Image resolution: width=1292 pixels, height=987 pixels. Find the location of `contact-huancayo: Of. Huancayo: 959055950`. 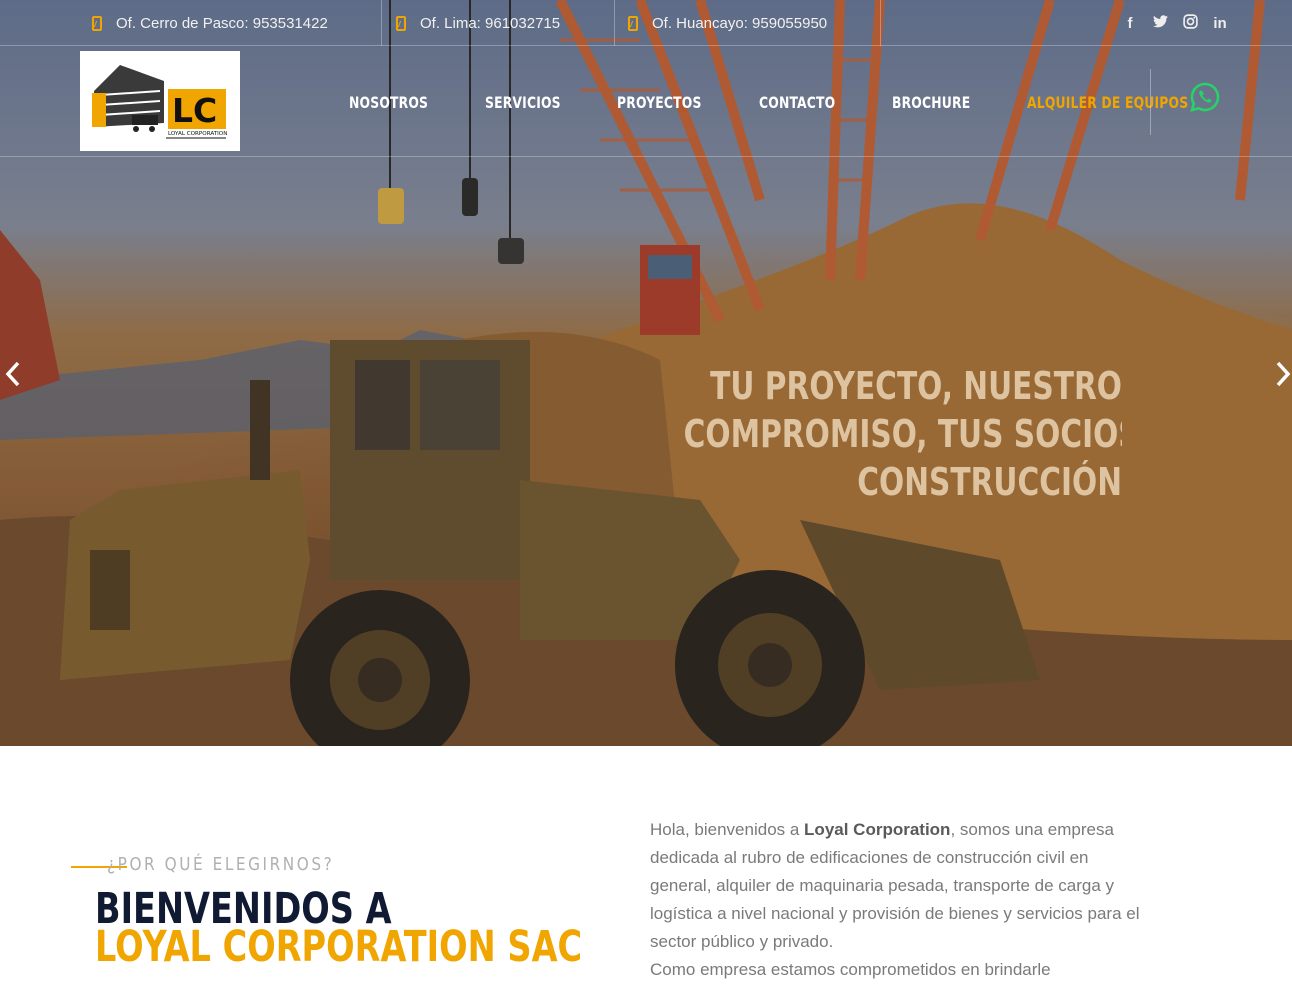

contact-huancayo: Of. Huancayo: 959055950 is located at coordinates (727, 23).